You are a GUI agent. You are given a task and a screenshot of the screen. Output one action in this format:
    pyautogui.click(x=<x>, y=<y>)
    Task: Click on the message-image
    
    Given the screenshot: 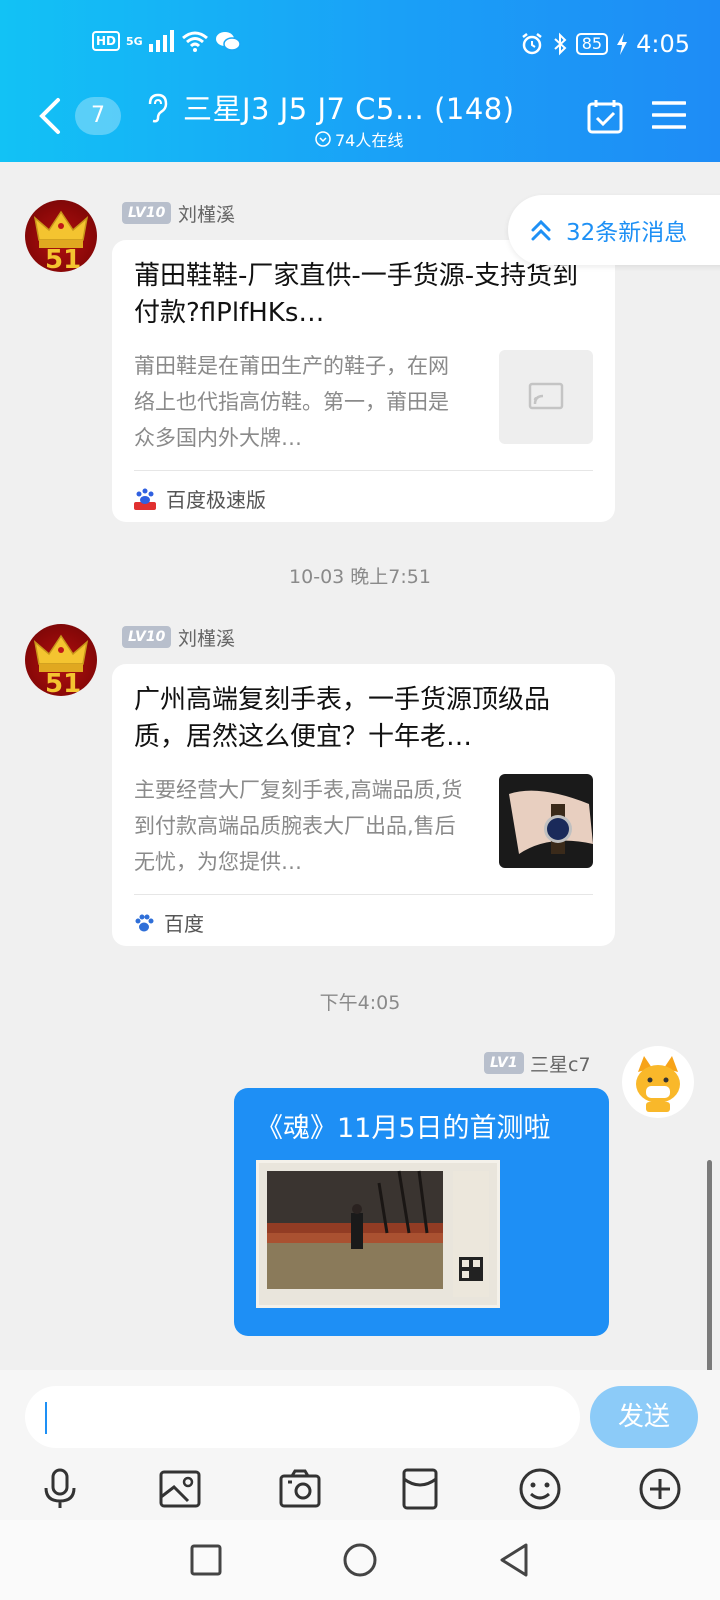 What is the action you would take?
    pyautogui.click(x=378, y=1234)
    